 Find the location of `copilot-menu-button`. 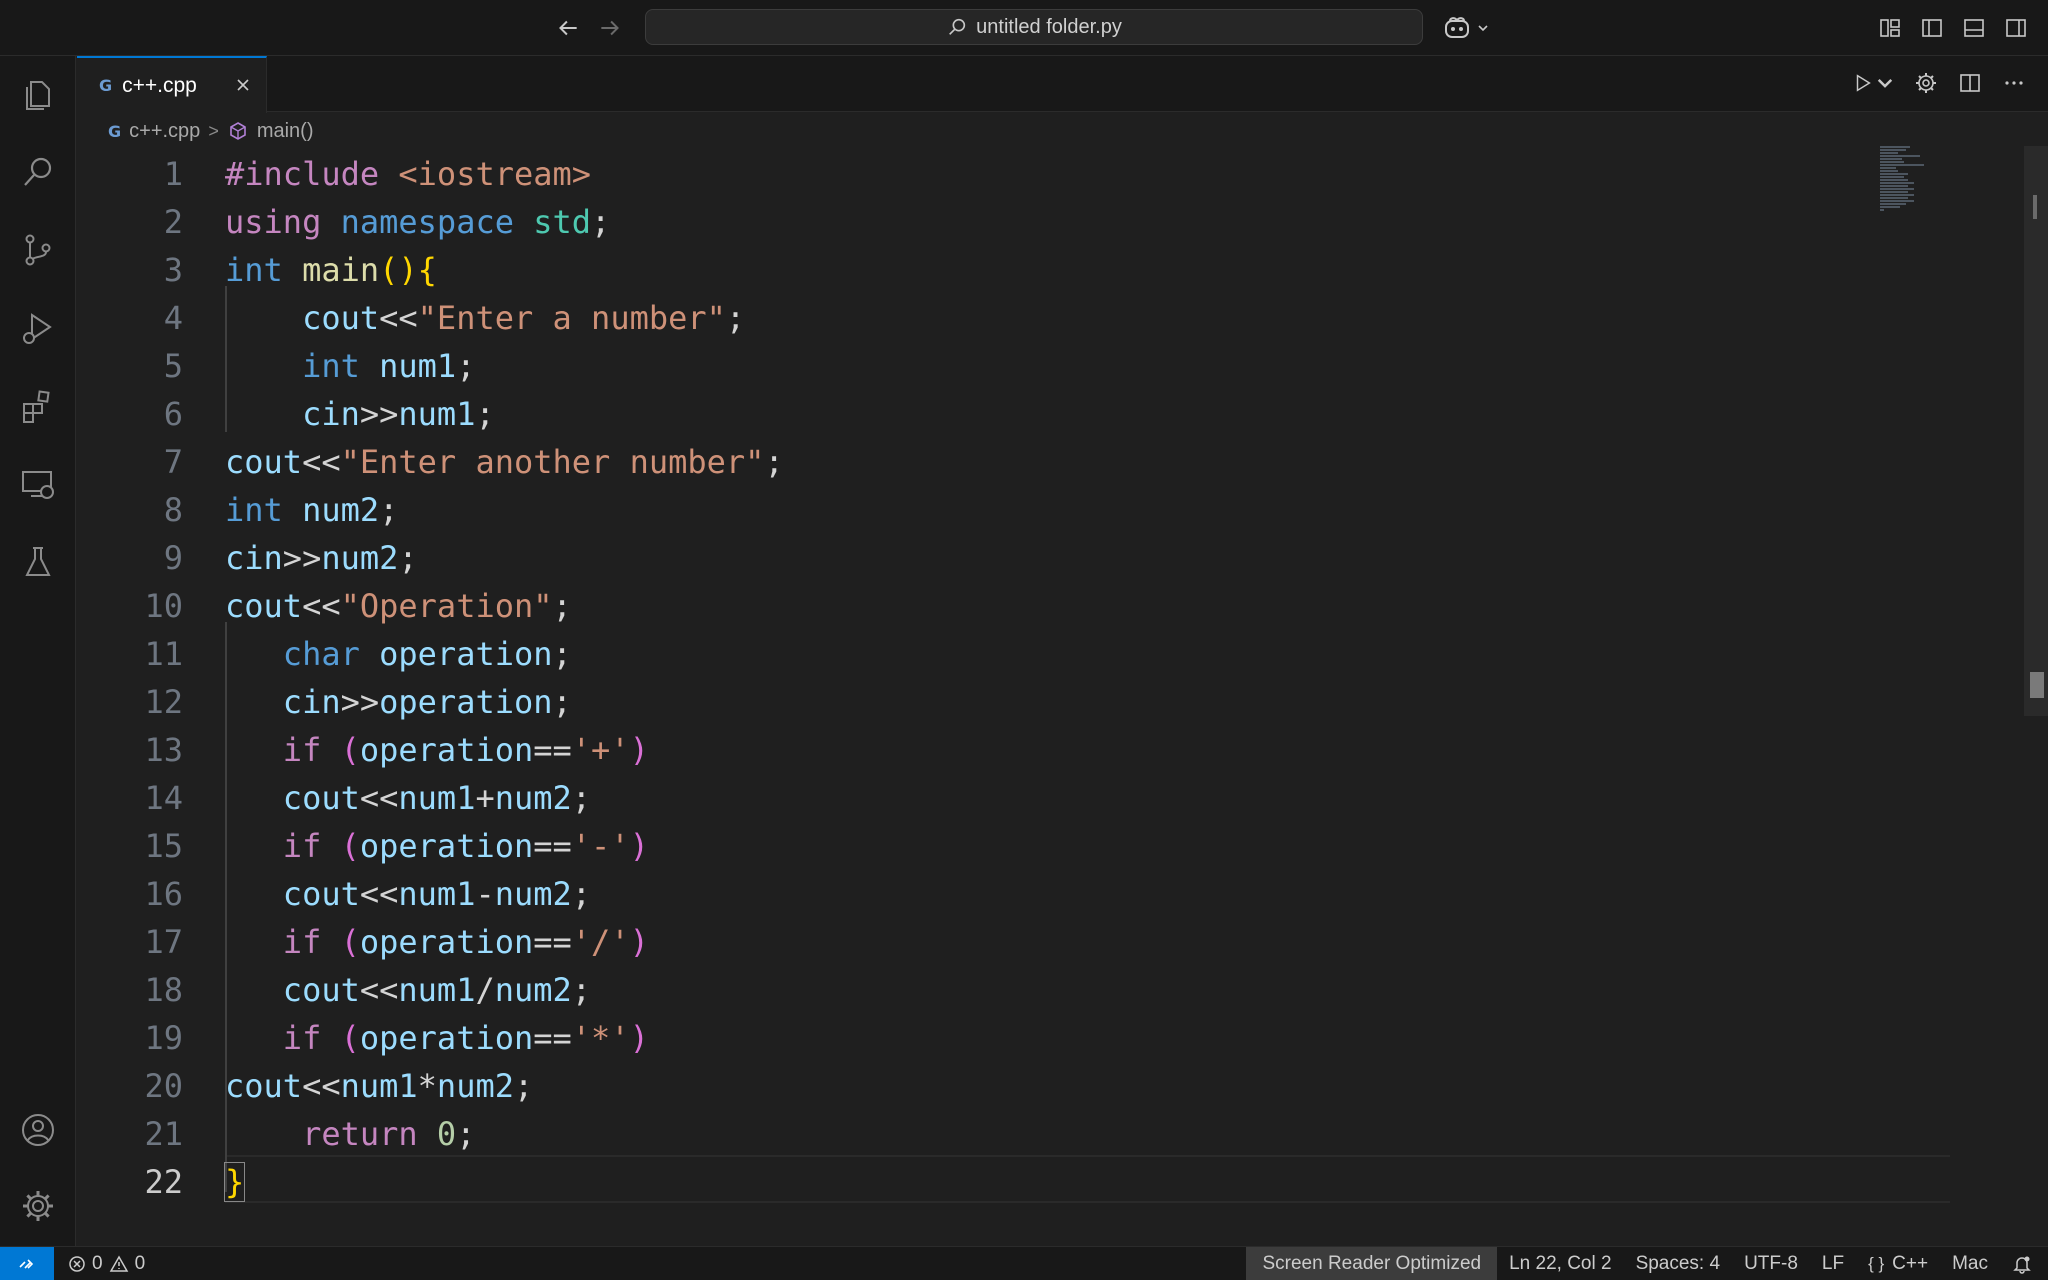

copilot-menu-button is located at coordinates (1466, 28).